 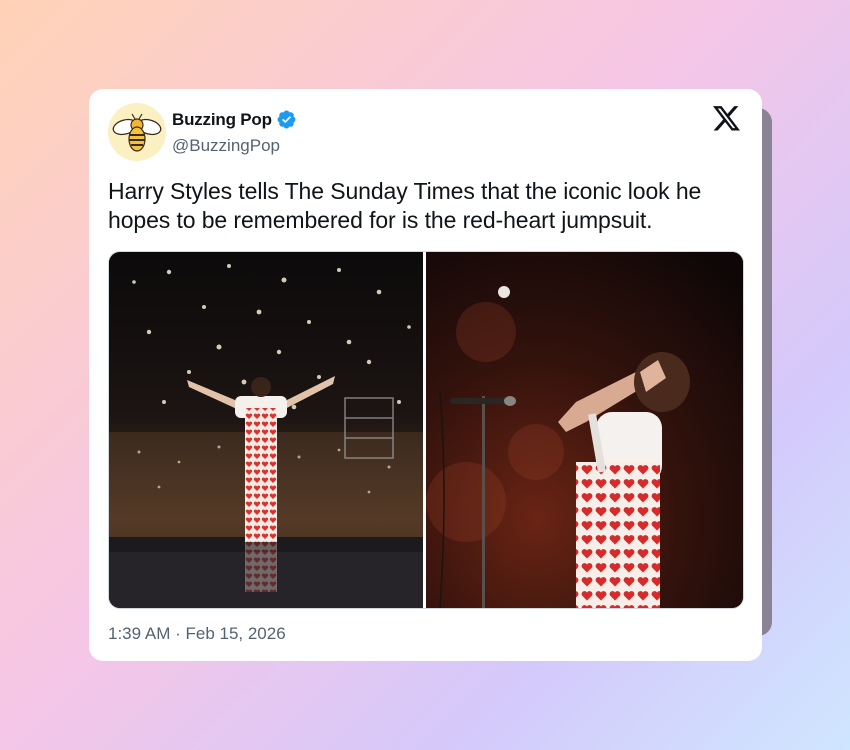 What do you see at coordinates (726, 118) in the screenshot?
I see `x-logo-icon` at bounding box center [726, 118].